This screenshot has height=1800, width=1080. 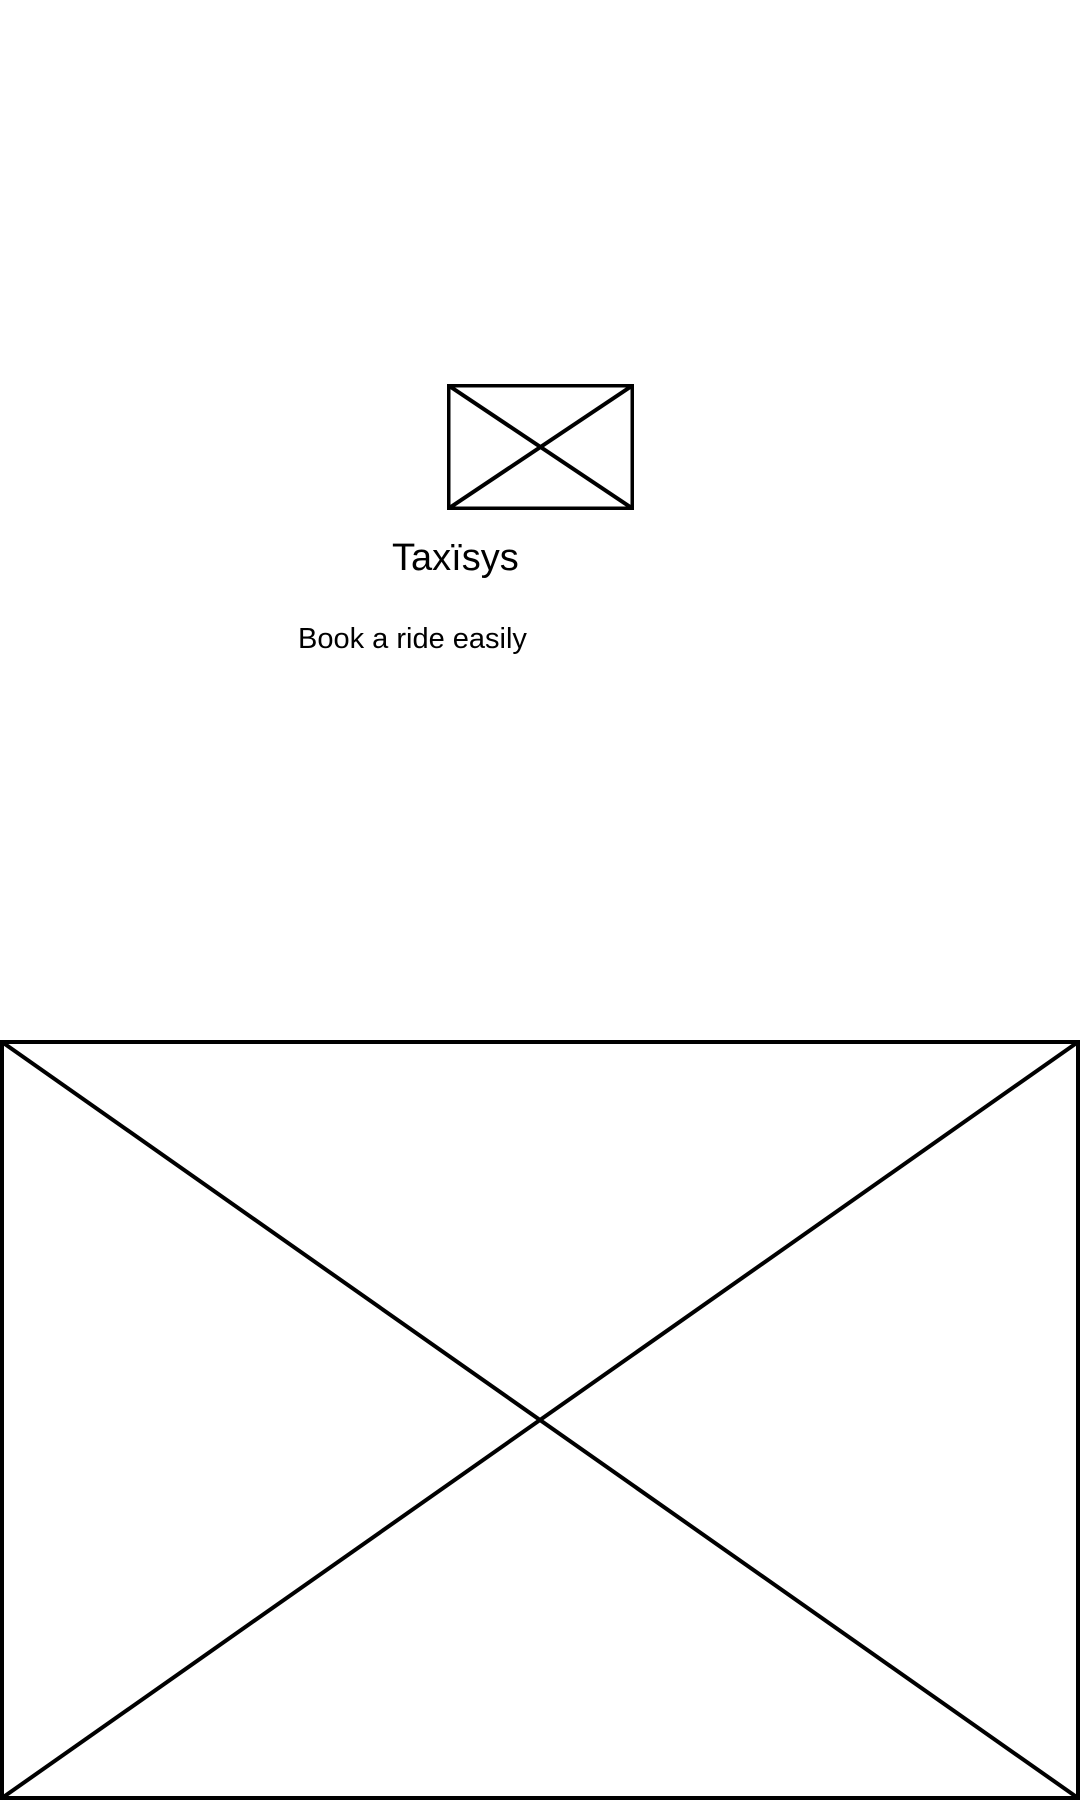 I want to click on app-name-title: Taxïsys, so click(x=455, y=558).